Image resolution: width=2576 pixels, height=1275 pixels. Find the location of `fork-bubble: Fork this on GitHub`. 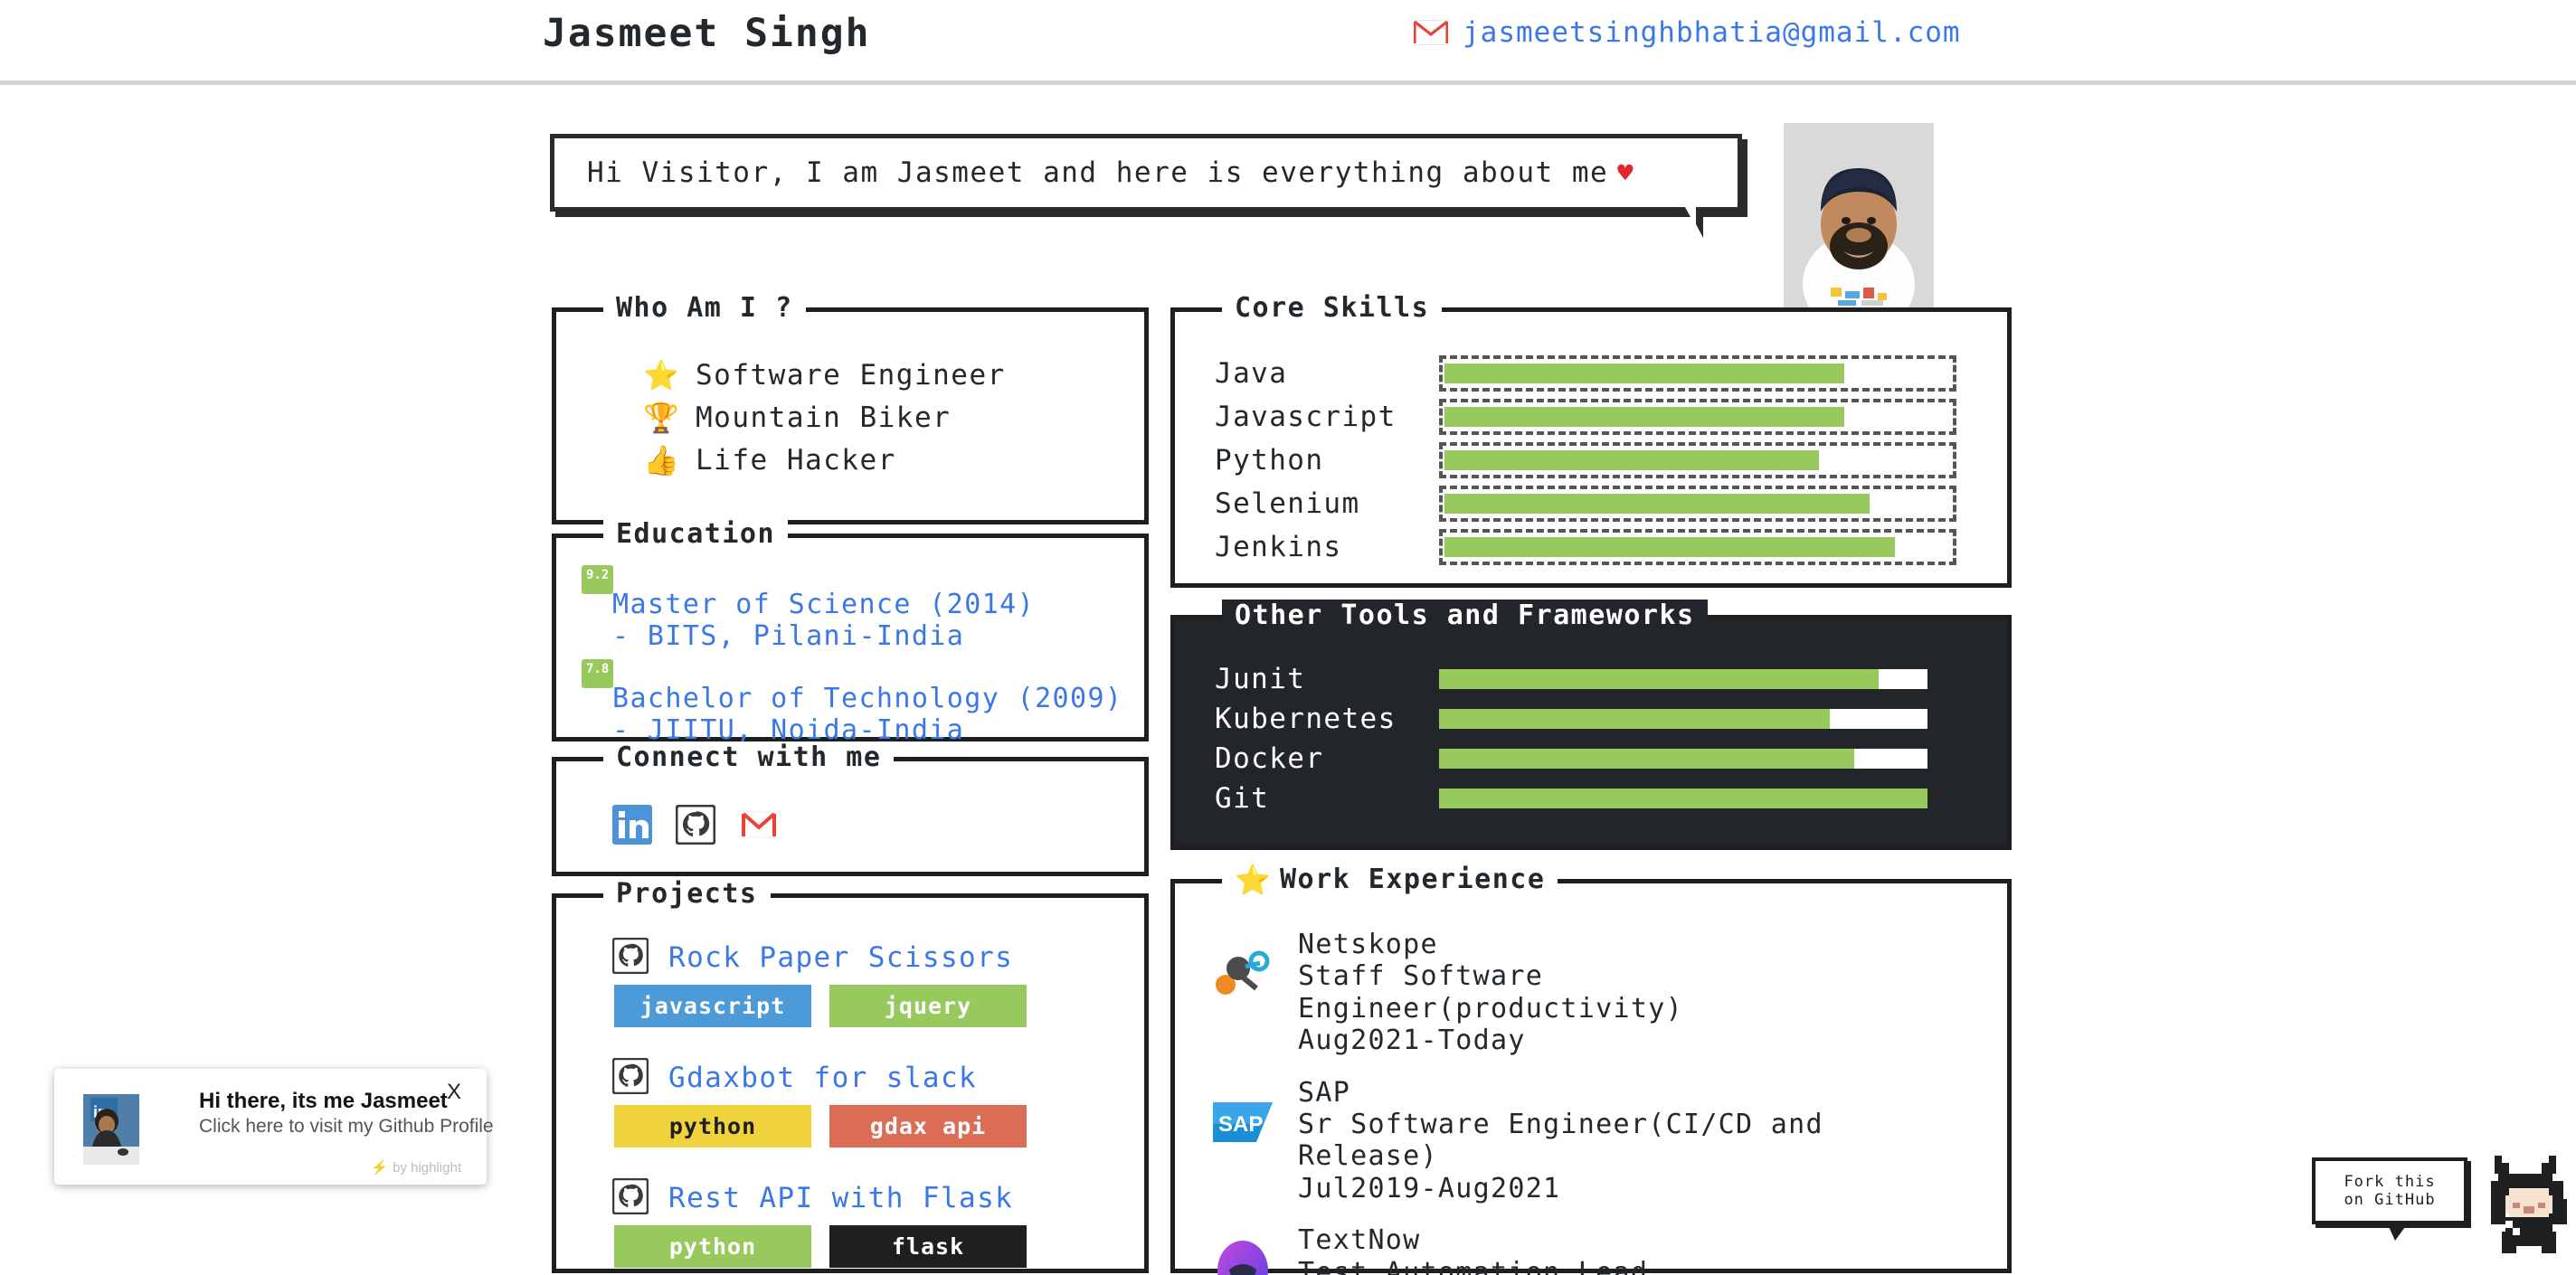

fork-bubble: Fork this on GitHub is located at coordinates (2389, 1199).